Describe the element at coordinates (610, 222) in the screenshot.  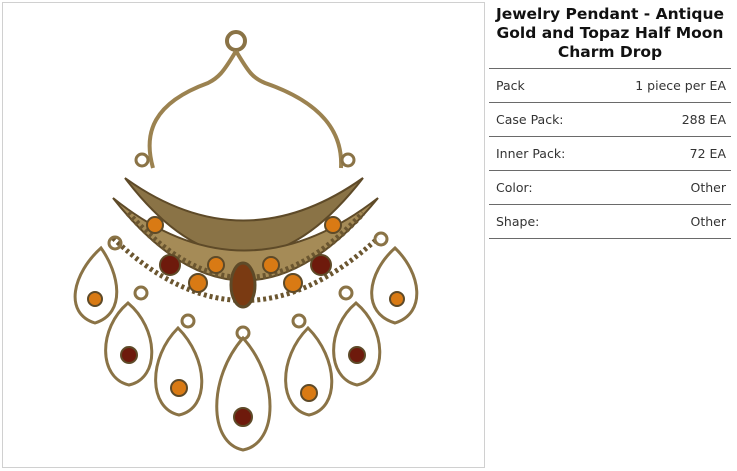
I see `spec-row-shape: Shape: Other` at that location.